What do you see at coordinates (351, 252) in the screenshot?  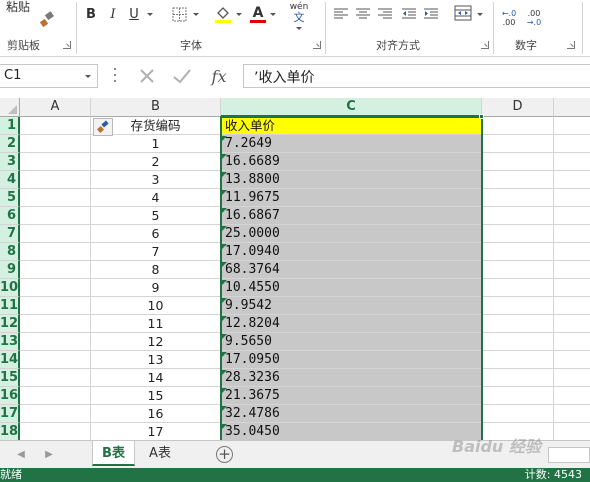 I see `cell-c-price: 17.0940` at bounding box center [351, 252].